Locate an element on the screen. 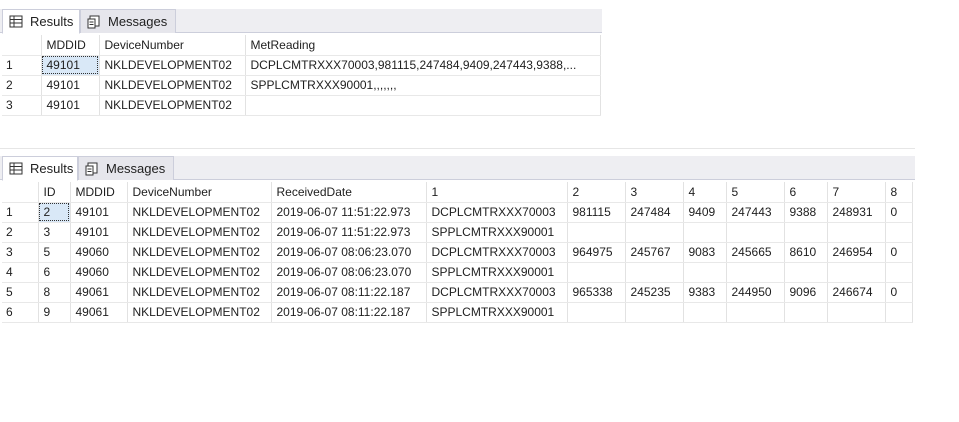 The width and height of the screenshot is (959, 422). grid-cell: 9 is located at coordinates (54, 312).